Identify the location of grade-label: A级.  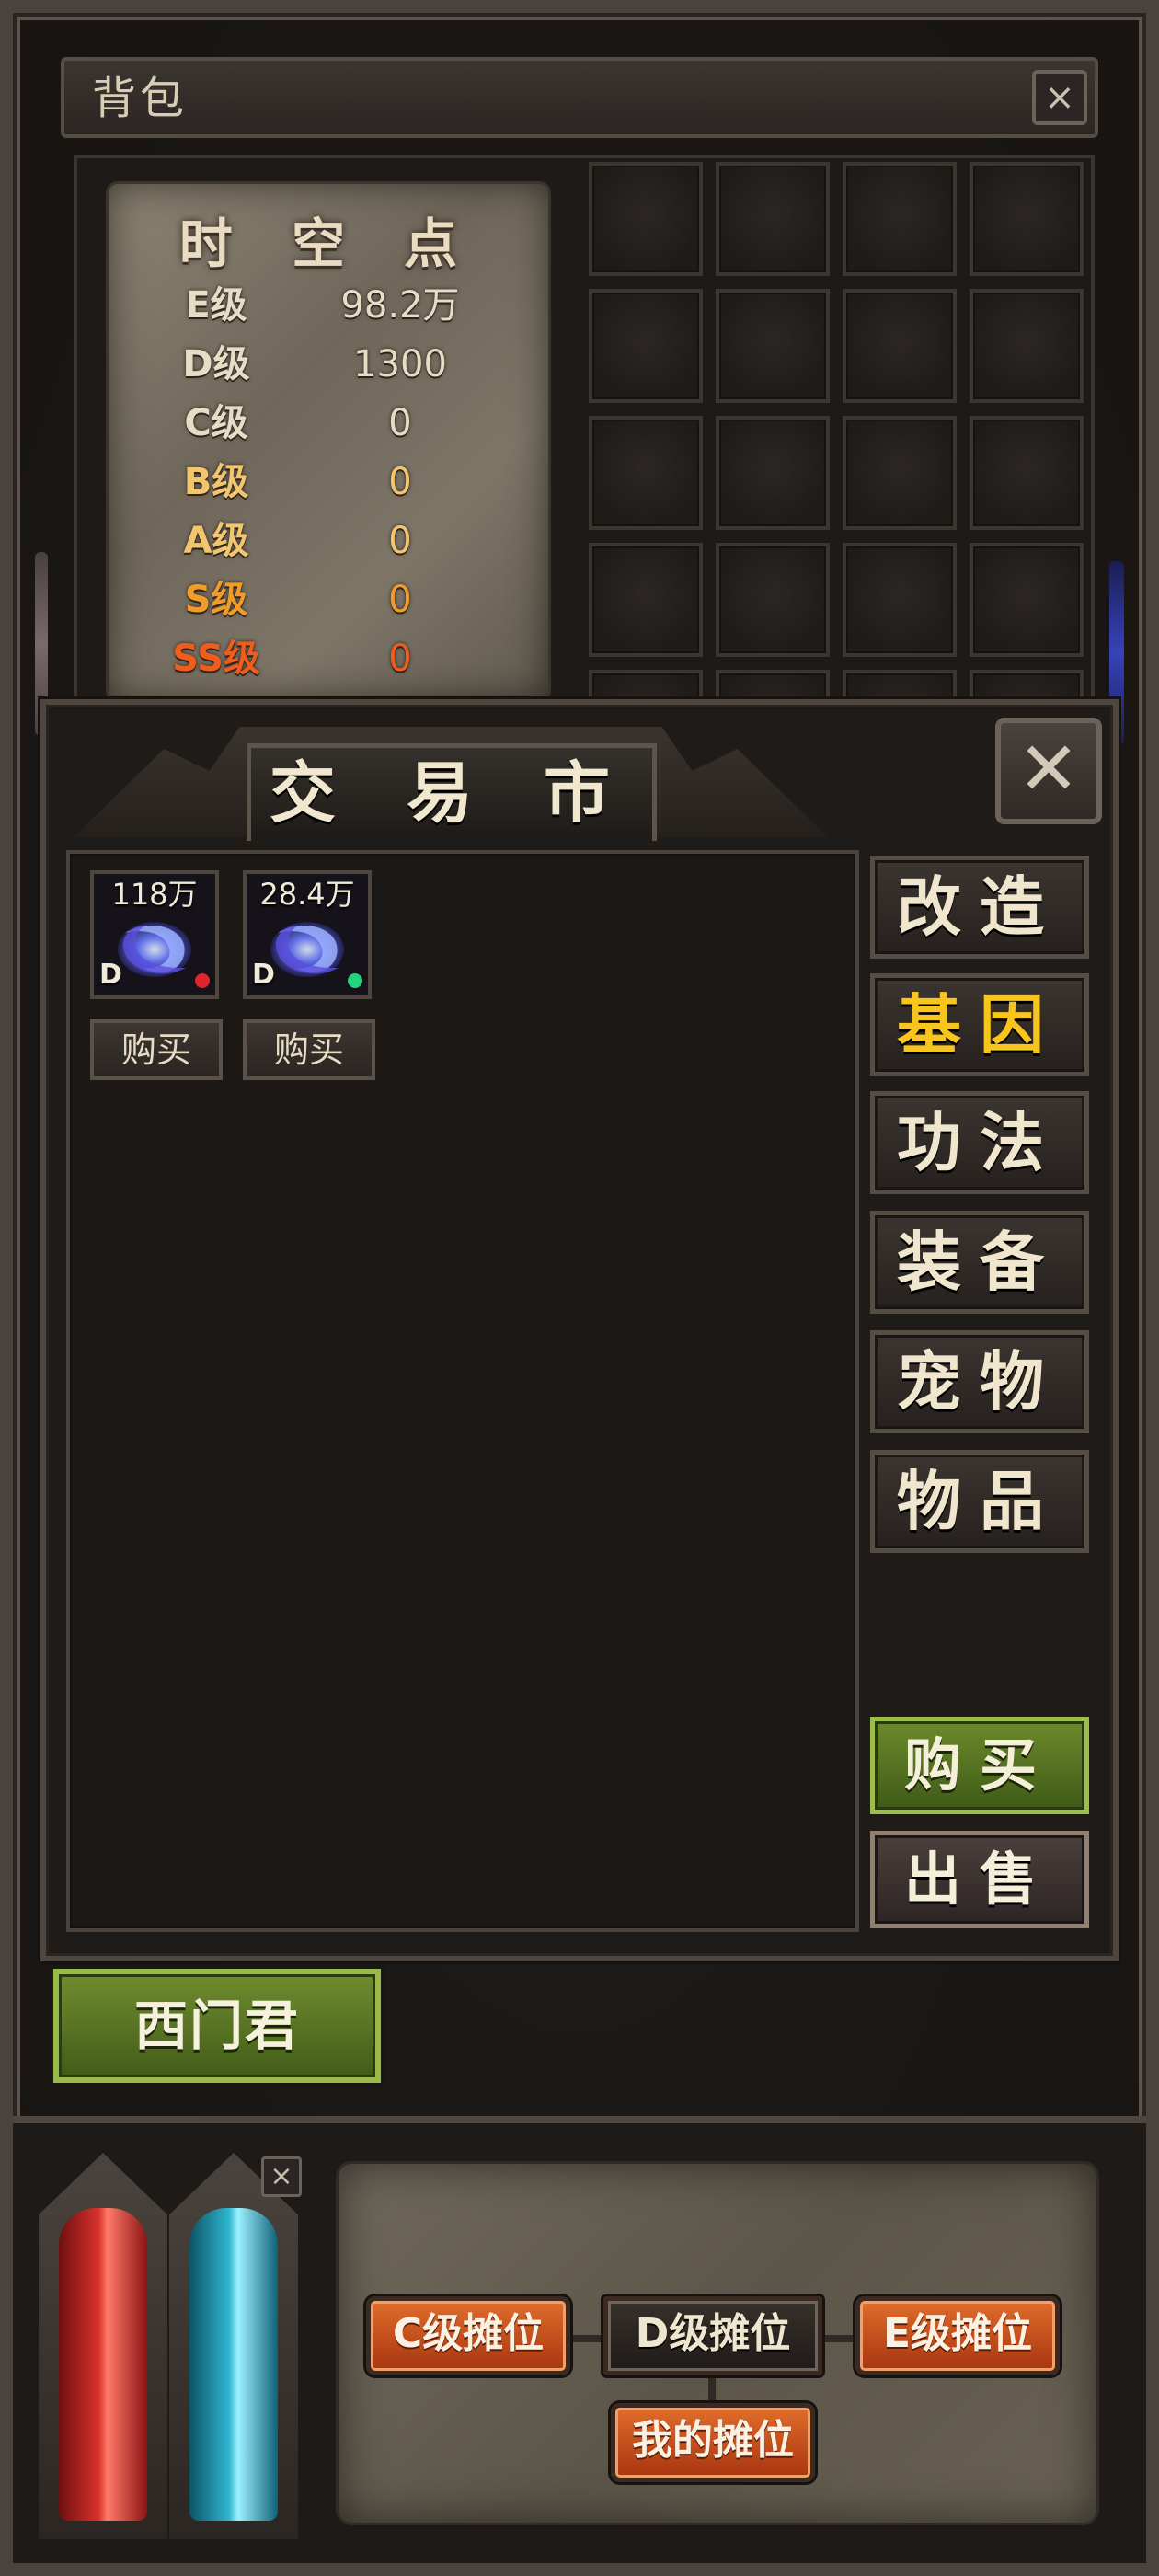
(216, 541).